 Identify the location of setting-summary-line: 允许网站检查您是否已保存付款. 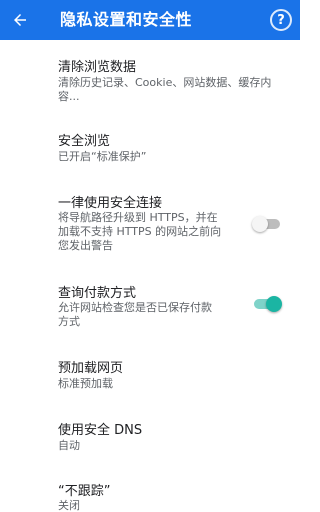
(135, 307).